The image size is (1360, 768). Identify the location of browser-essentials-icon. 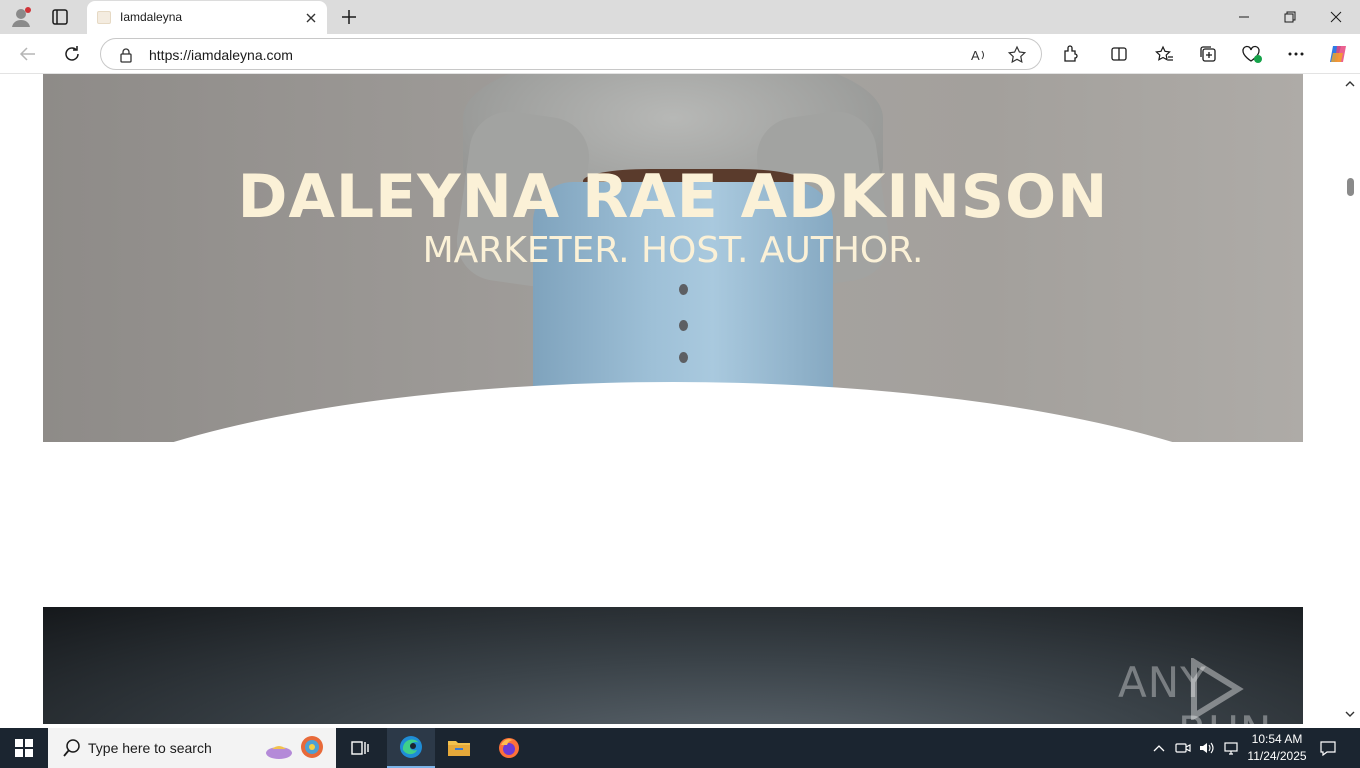
(1252, 54).